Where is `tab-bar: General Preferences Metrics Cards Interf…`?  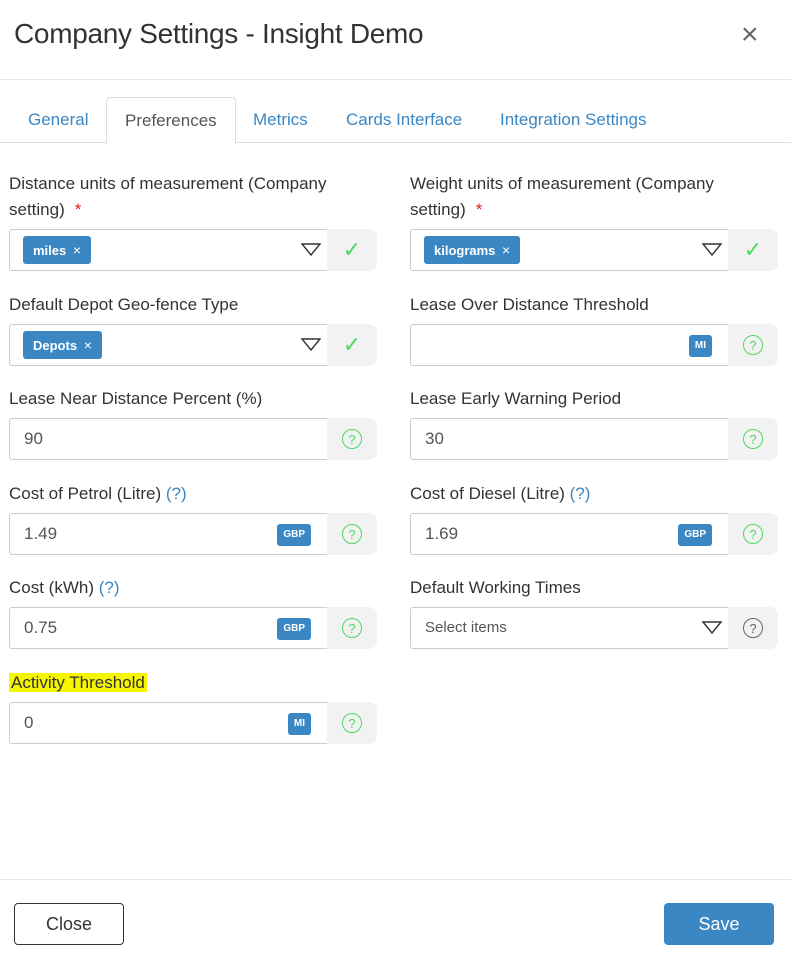
tab-bar: General Preferences Metrics Cards Interf… is located at coordinates (395, 120).